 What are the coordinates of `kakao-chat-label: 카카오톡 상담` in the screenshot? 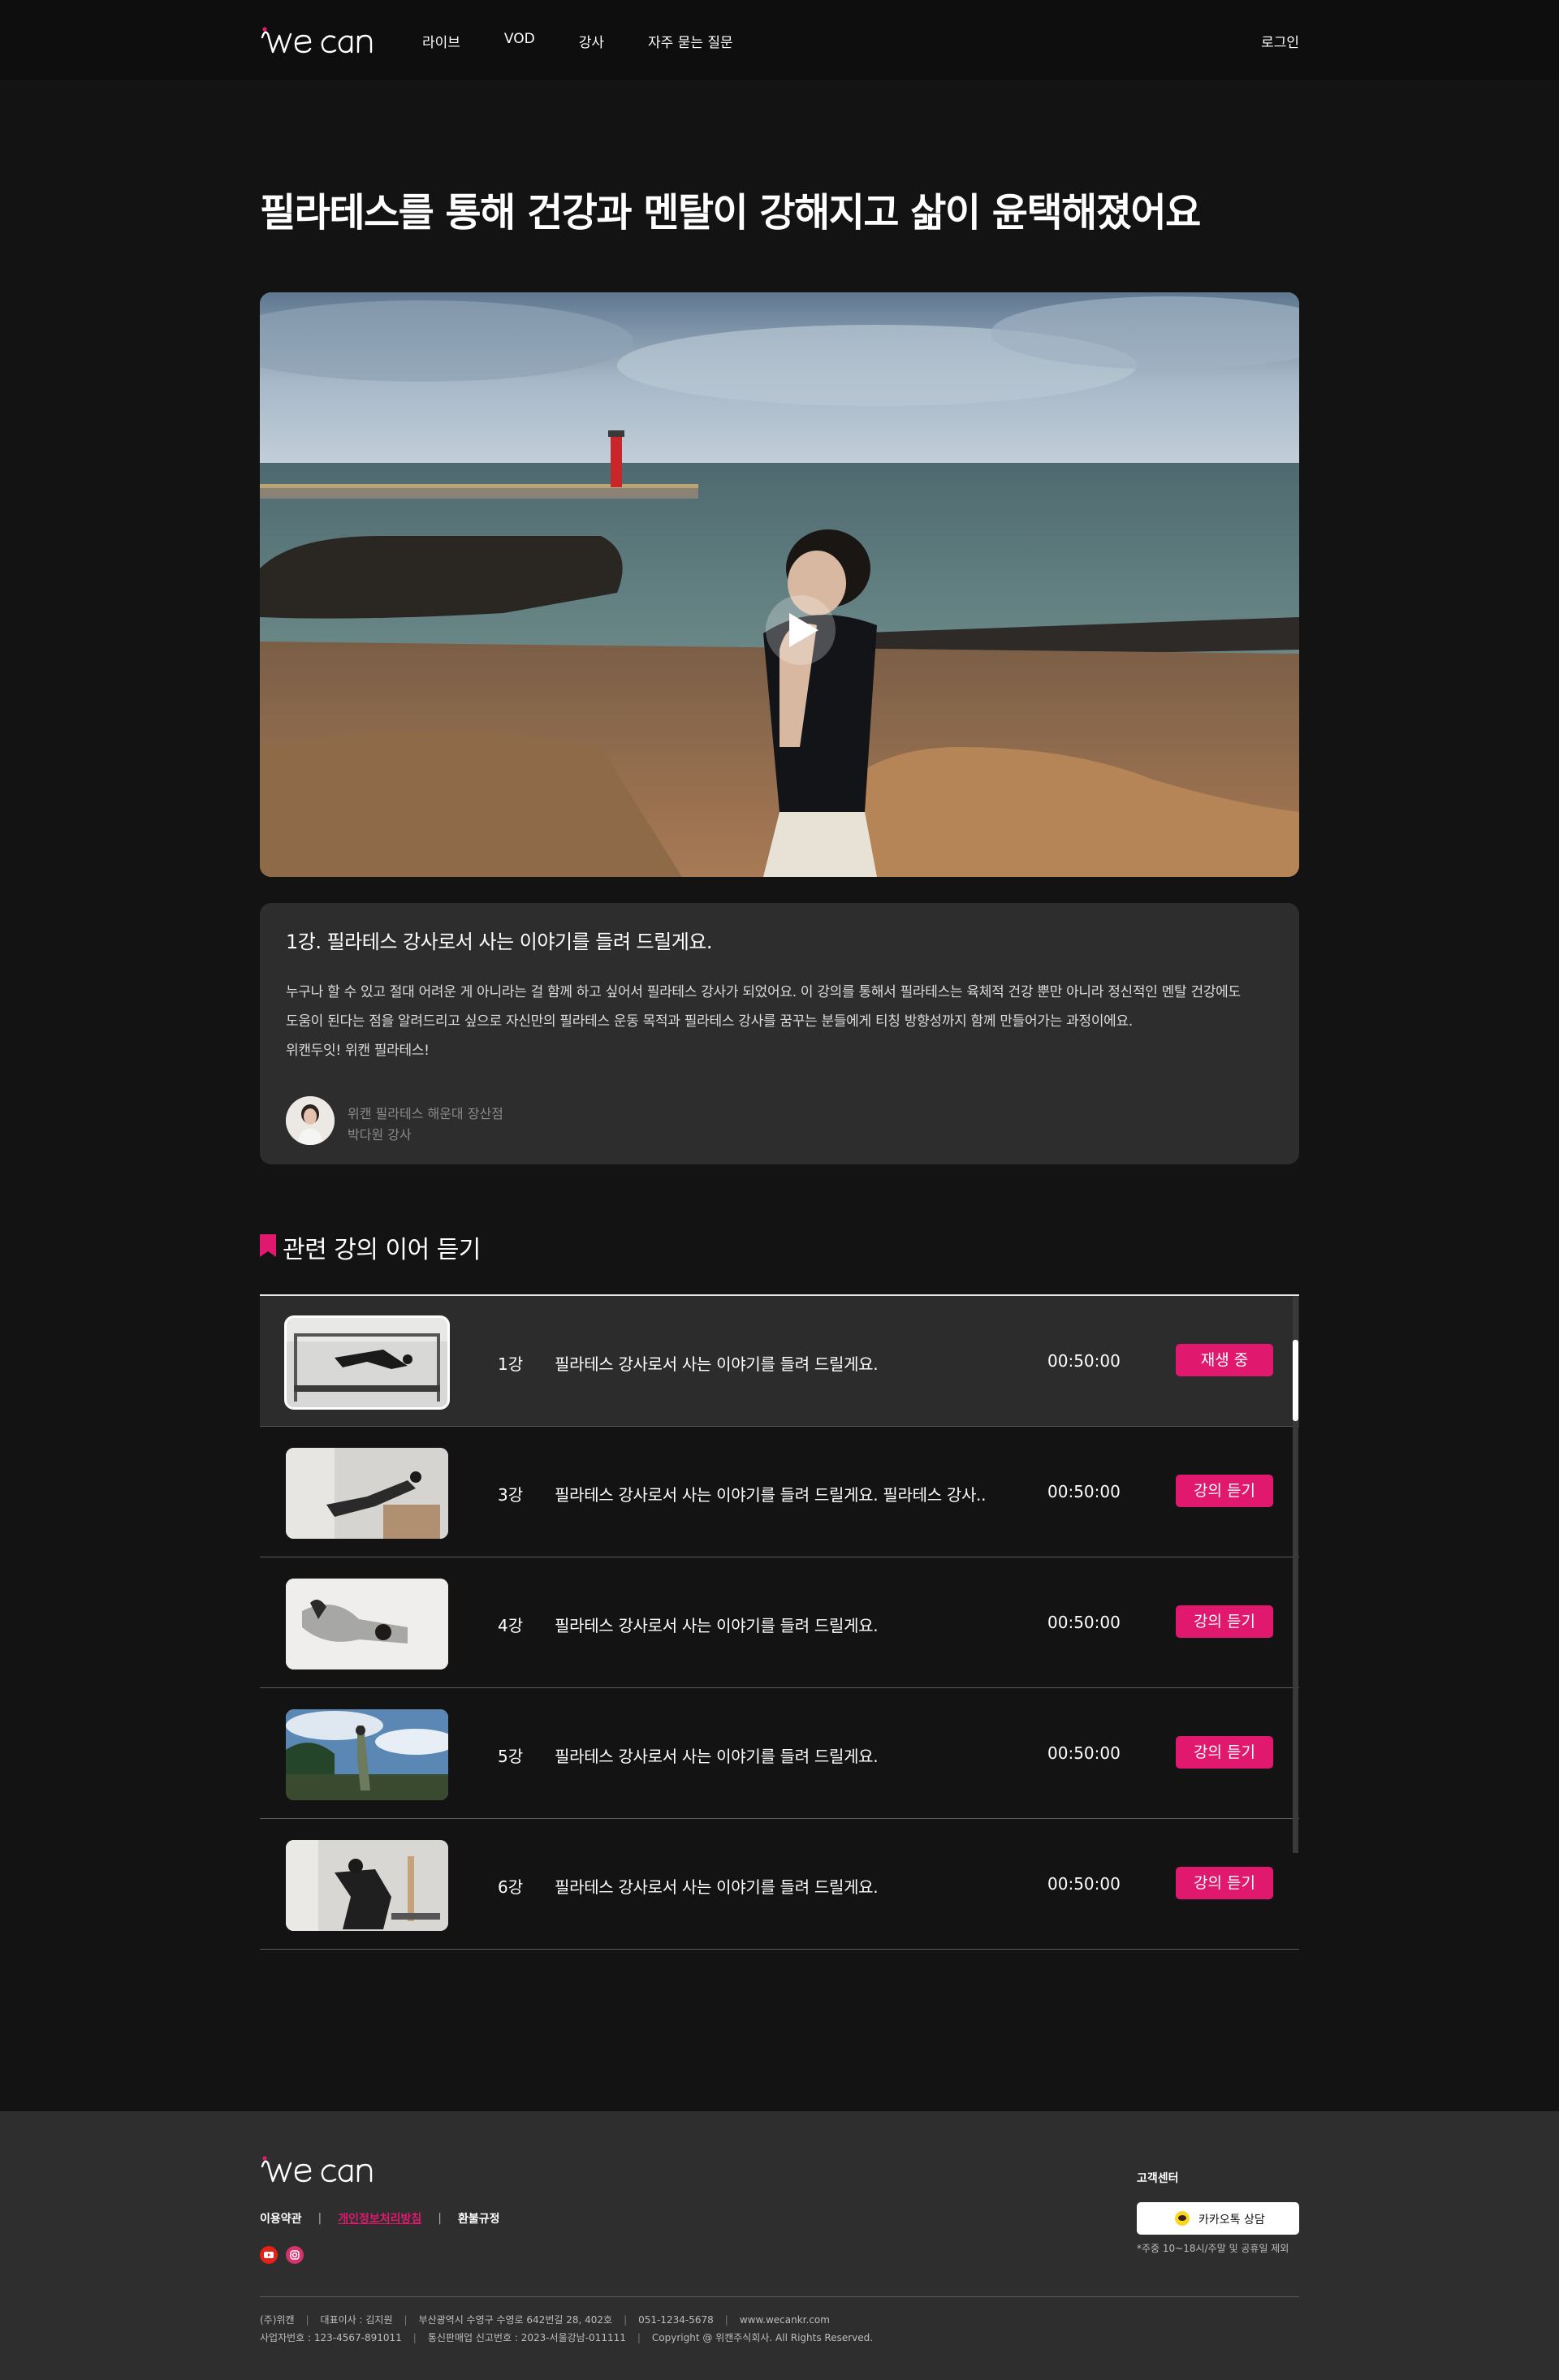 It's located at (1231, 2221).